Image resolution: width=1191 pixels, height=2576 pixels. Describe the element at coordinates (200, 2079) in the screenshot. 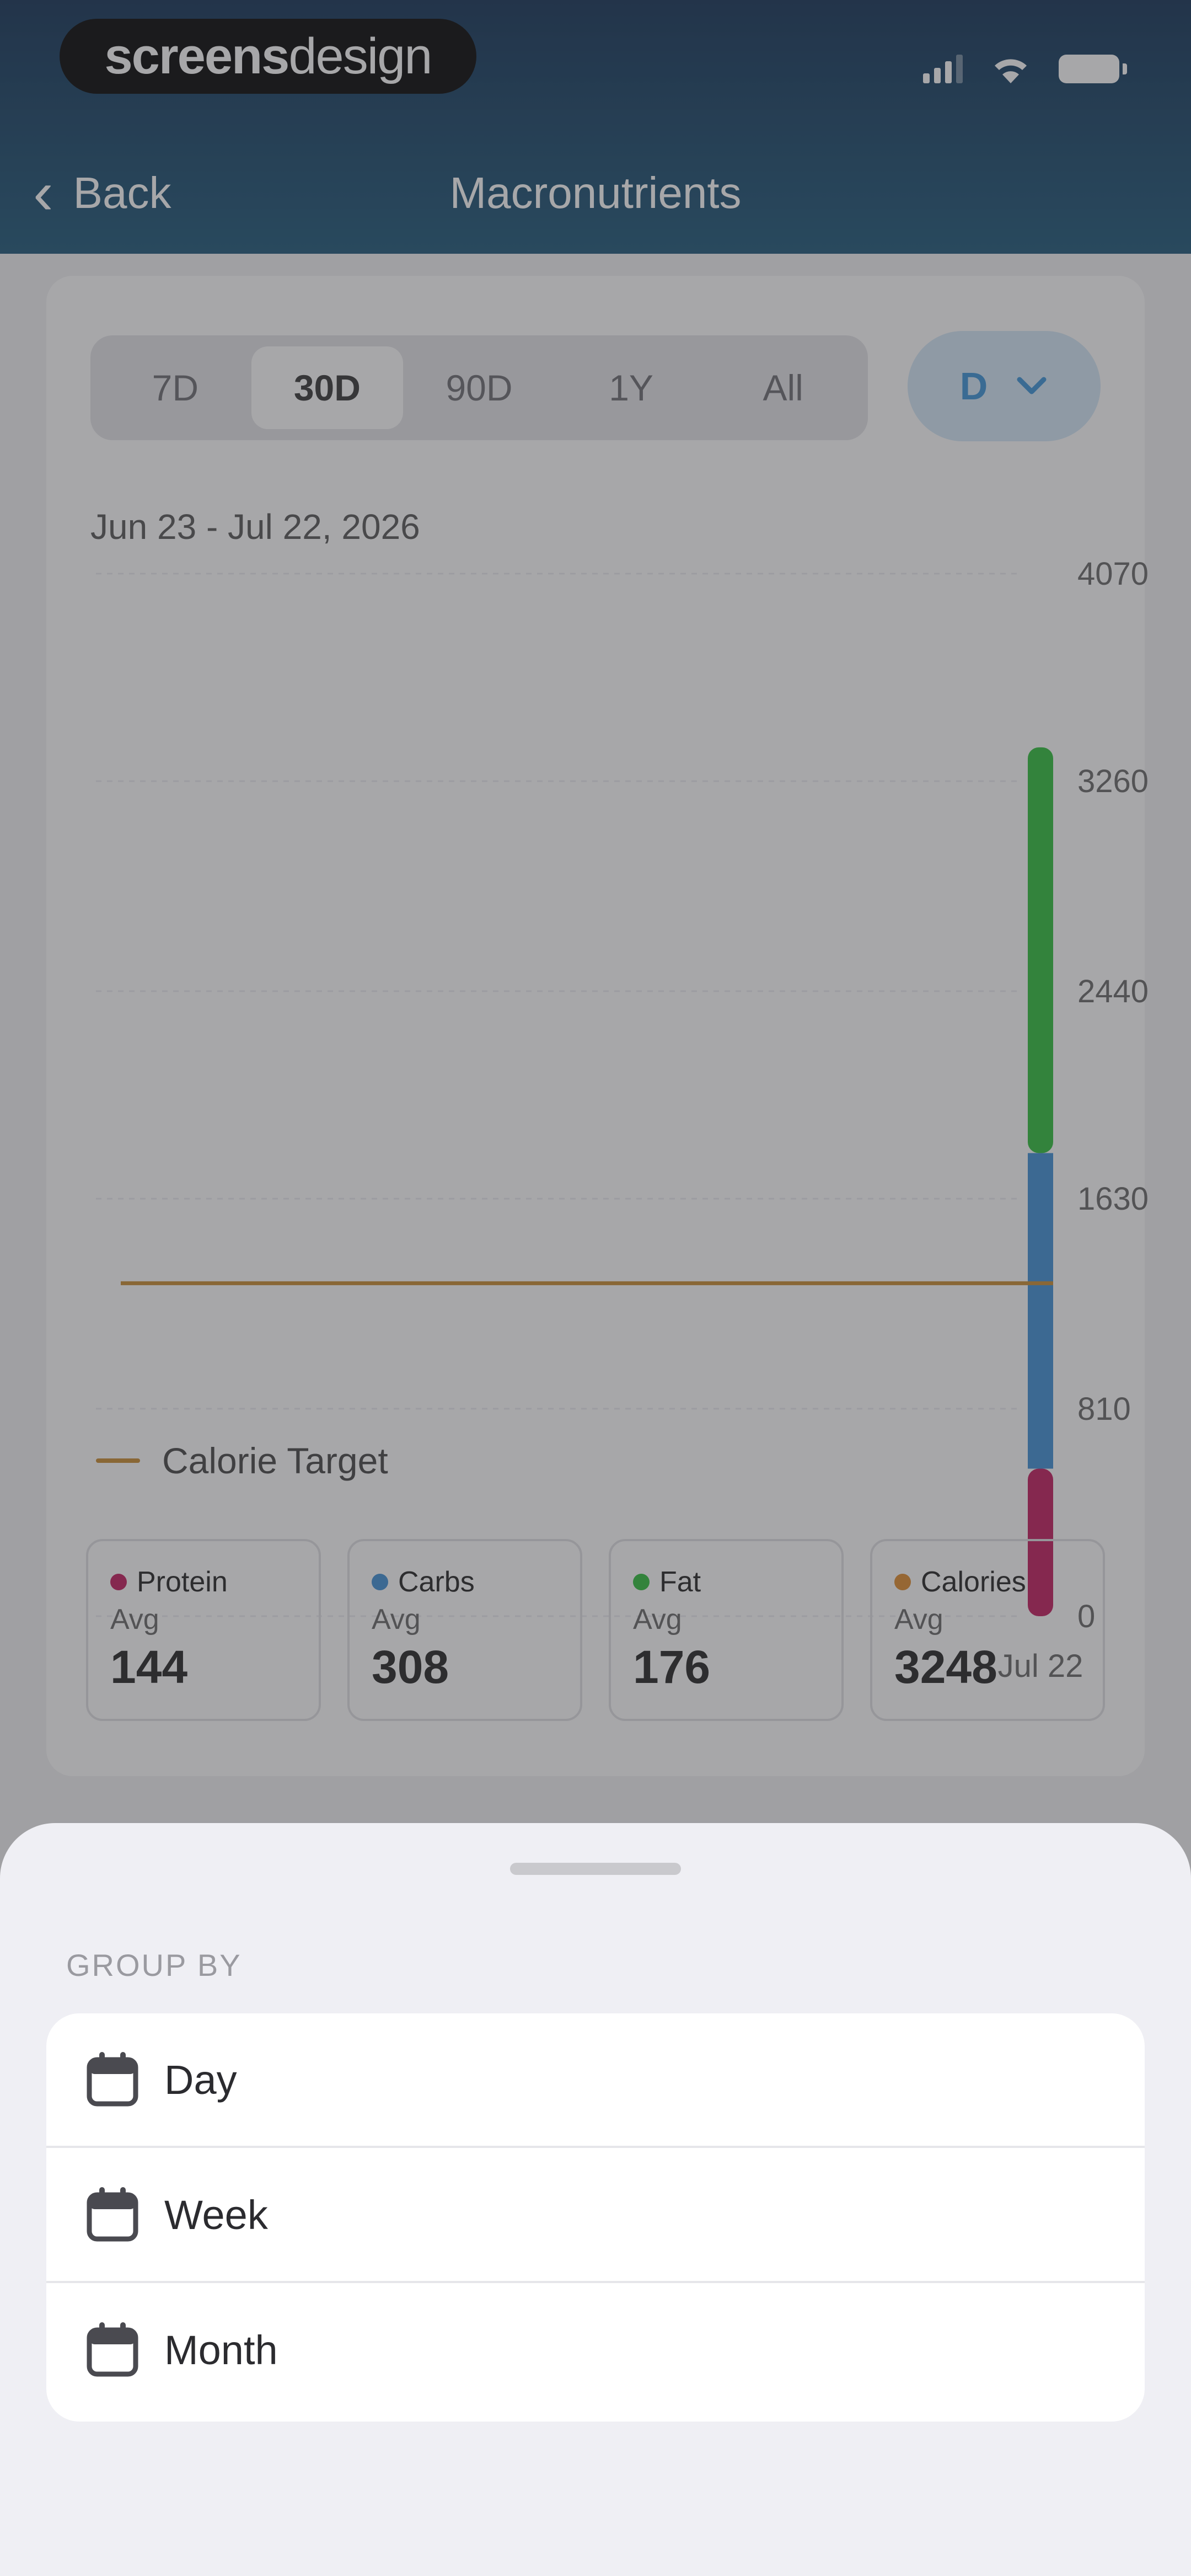

I see `option-label: Day` at that location.